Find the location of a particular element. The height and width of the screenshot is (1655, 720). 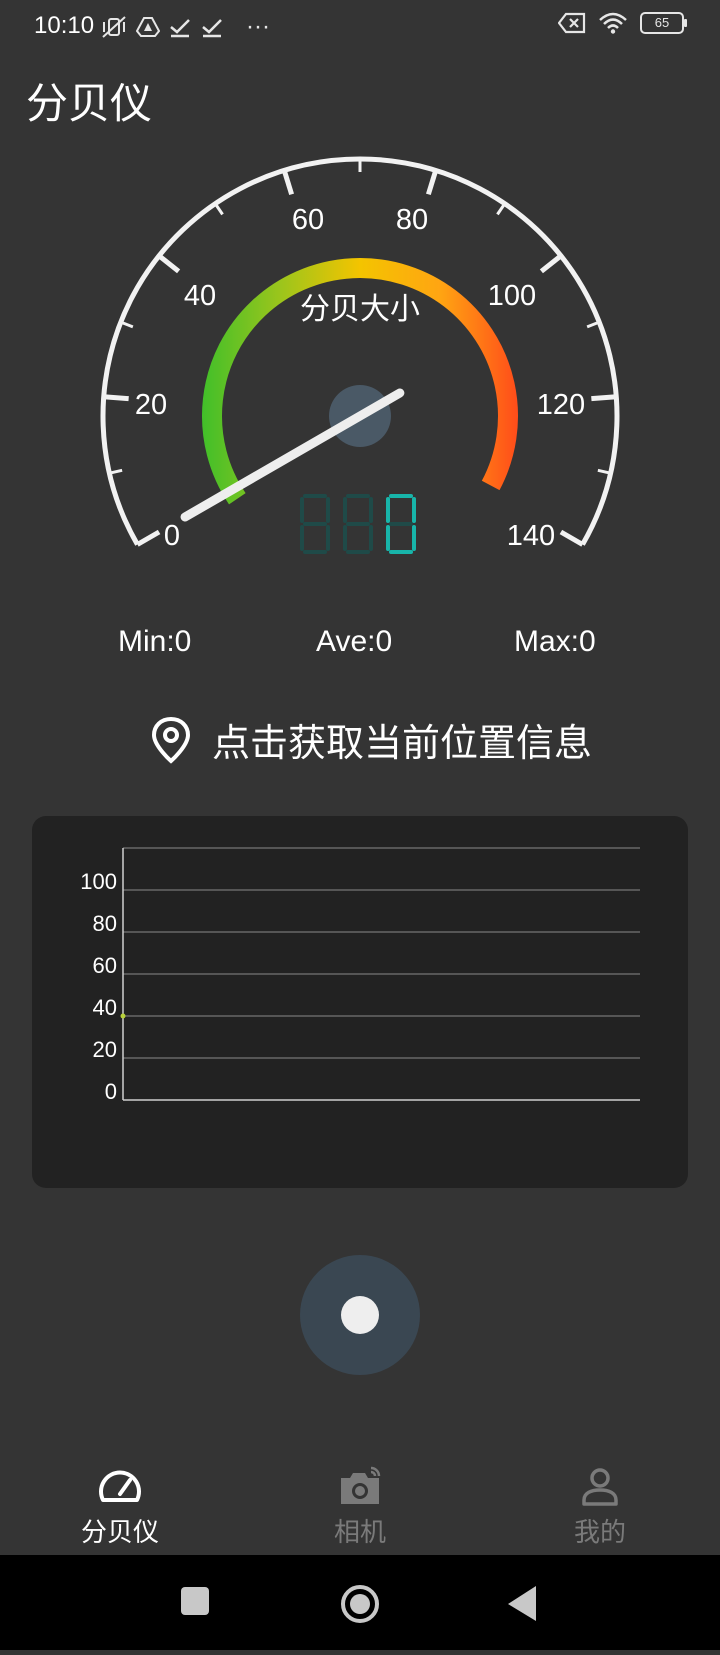

recents-icon is located at coordinates (195, 1601).